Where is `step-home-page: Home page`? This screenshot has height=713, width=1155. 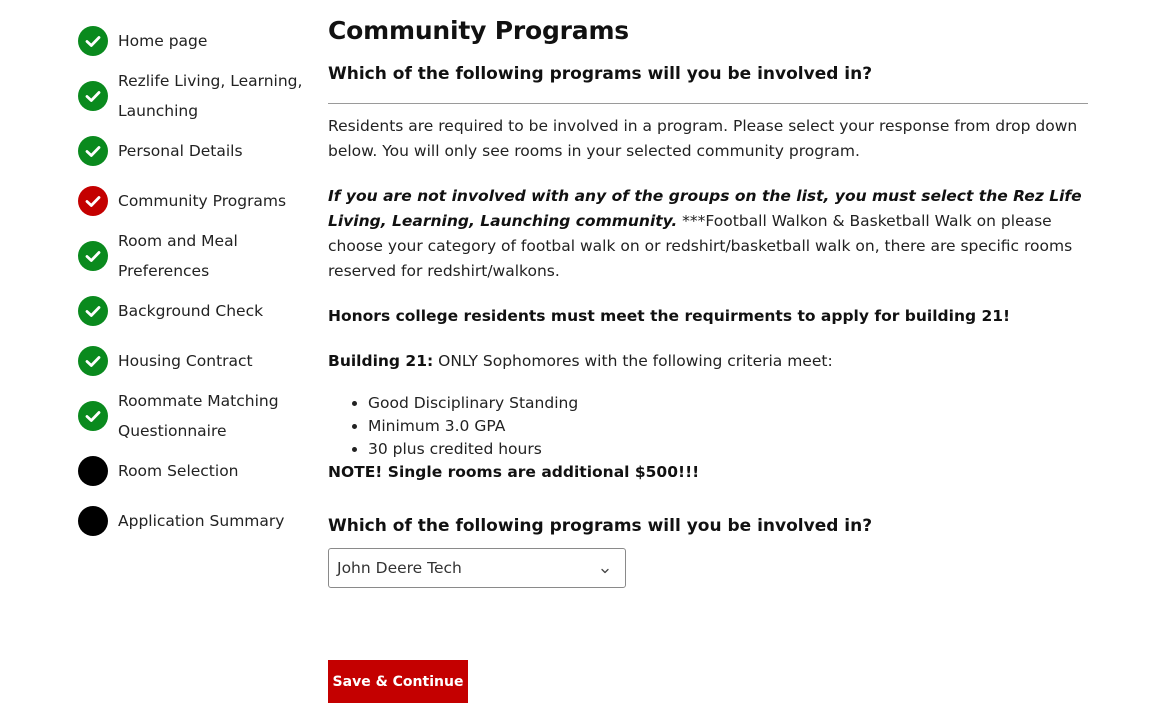 step-home-page: Home page is located at coordinates (195, 41).